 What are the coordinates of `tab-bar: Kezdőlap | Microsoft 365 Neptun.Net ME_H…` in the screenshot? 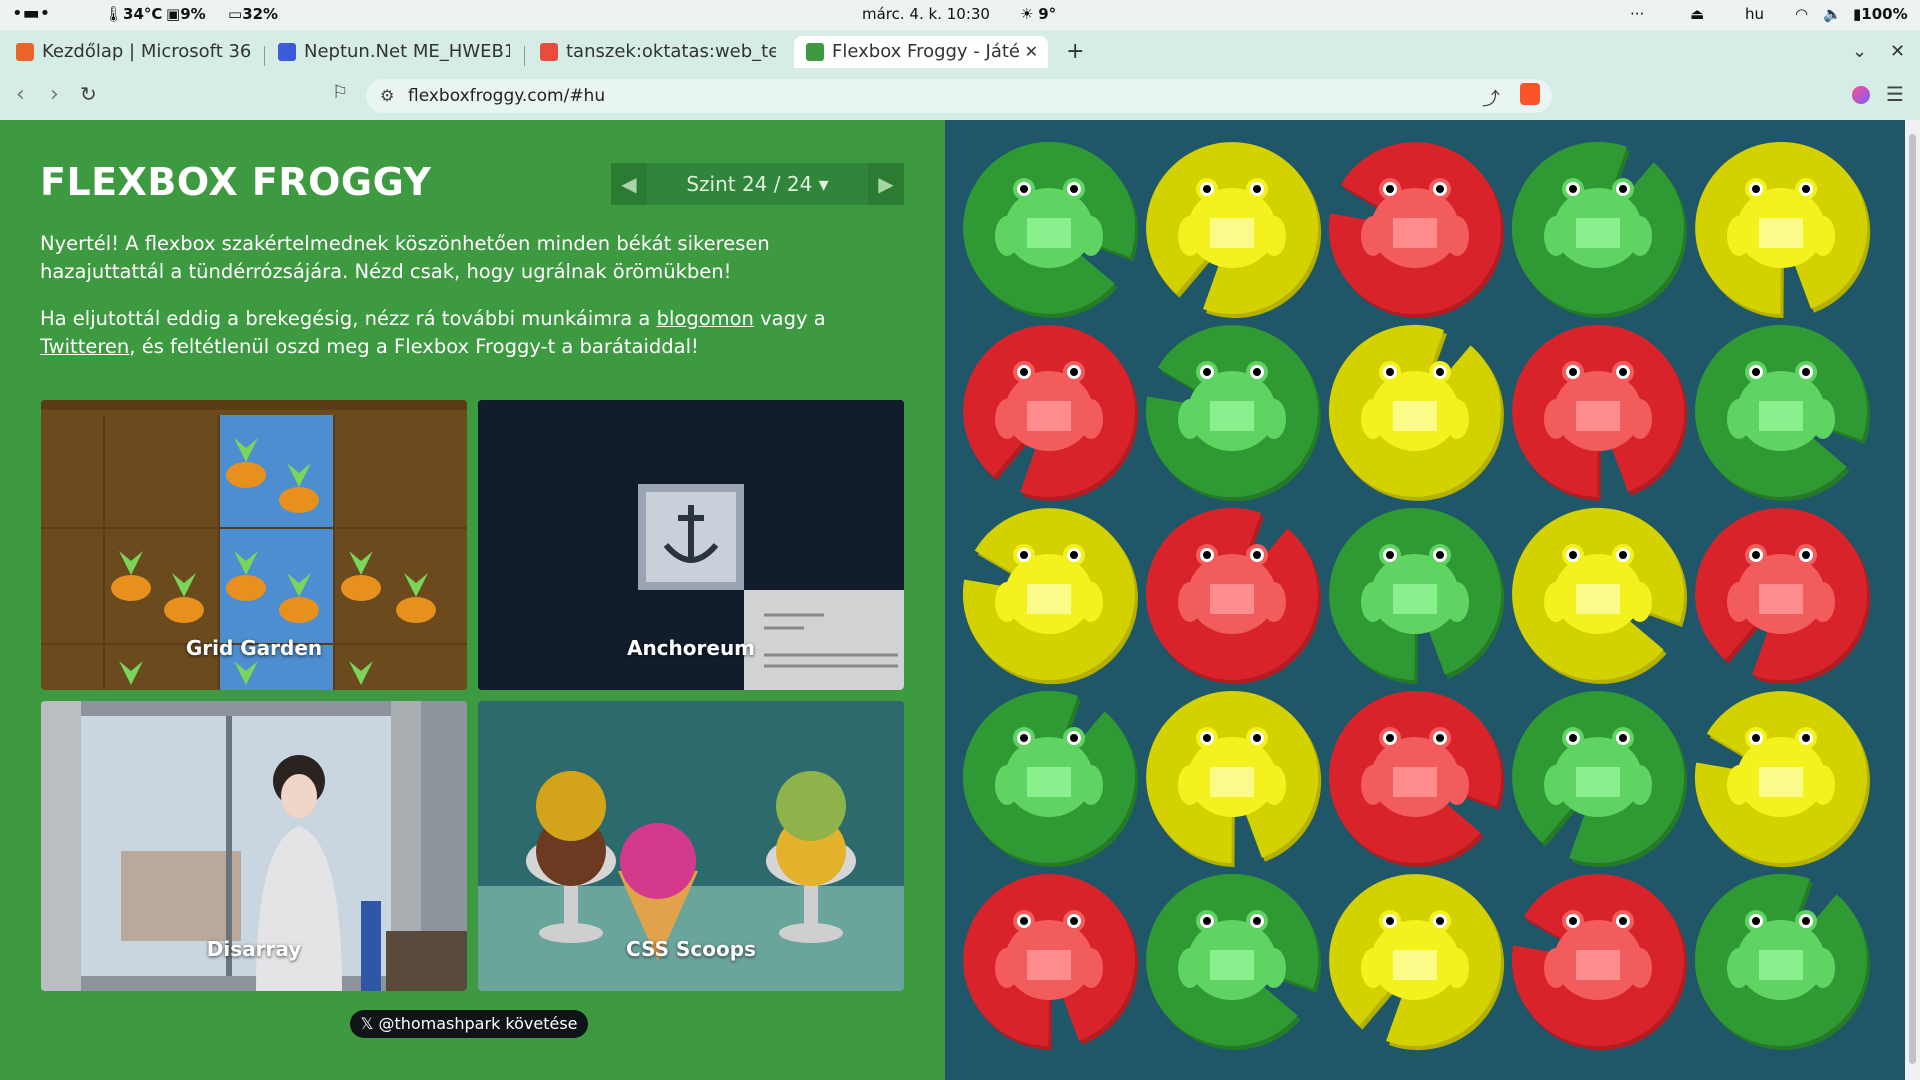 It's located at (960, 51).